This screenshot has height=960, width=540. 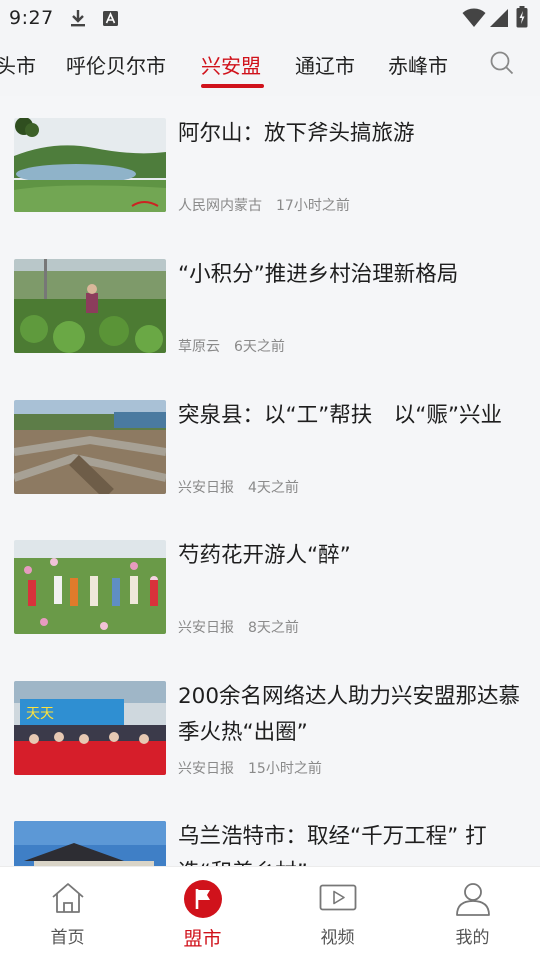 I want to click on bottom-nav: 首页 盟市 视频 我的, so click(x=270, y=913).